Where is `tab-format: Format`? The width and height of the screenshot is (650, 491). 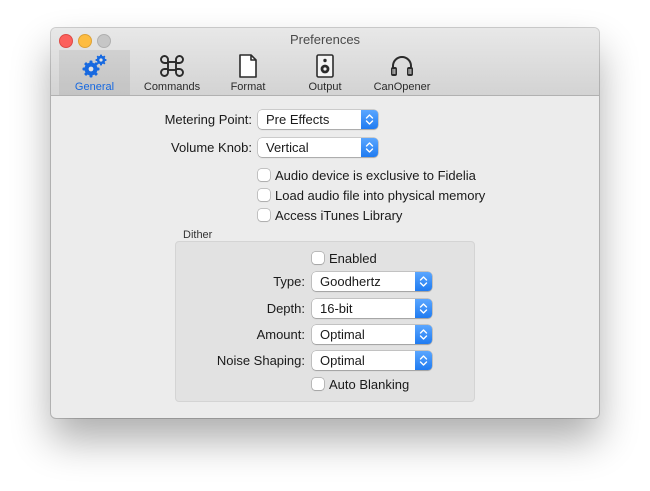 tab-format: Format is located at coordinates (248, 72).